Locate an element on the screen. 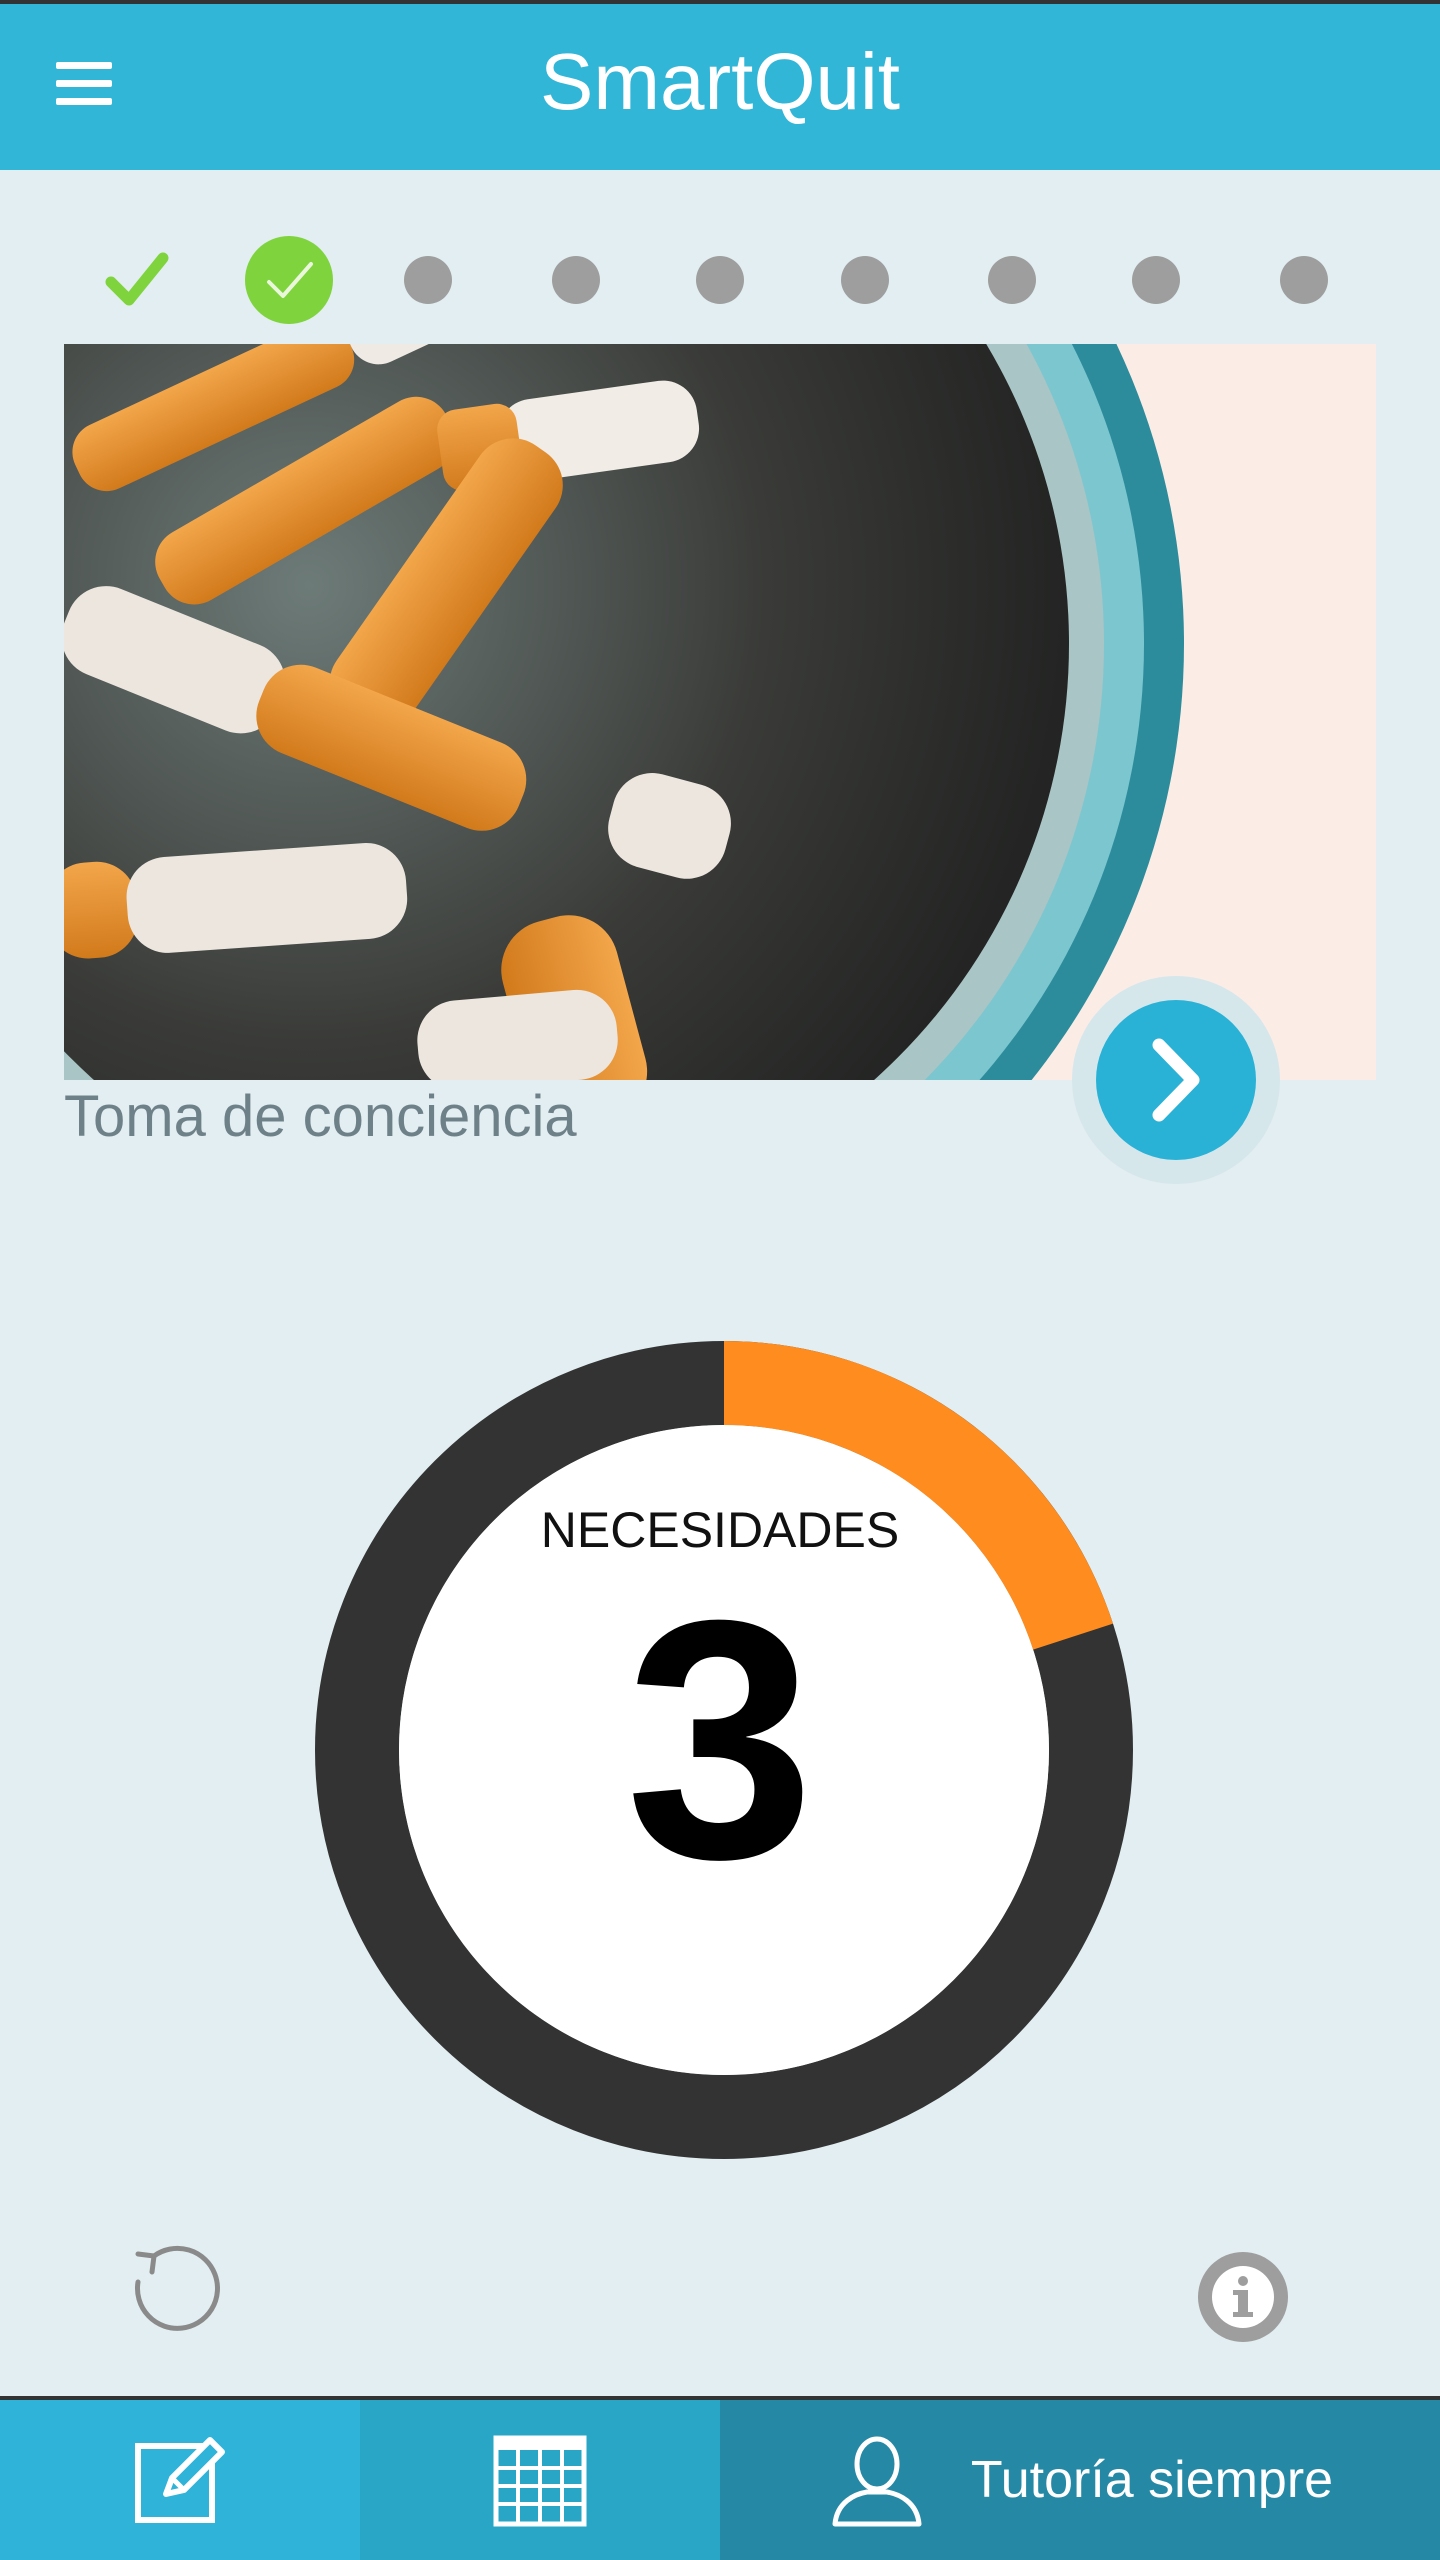 The width and height of the screenshot is (1440, 2560). app-bar: SmartQuit is located at coordinates (720, 87).